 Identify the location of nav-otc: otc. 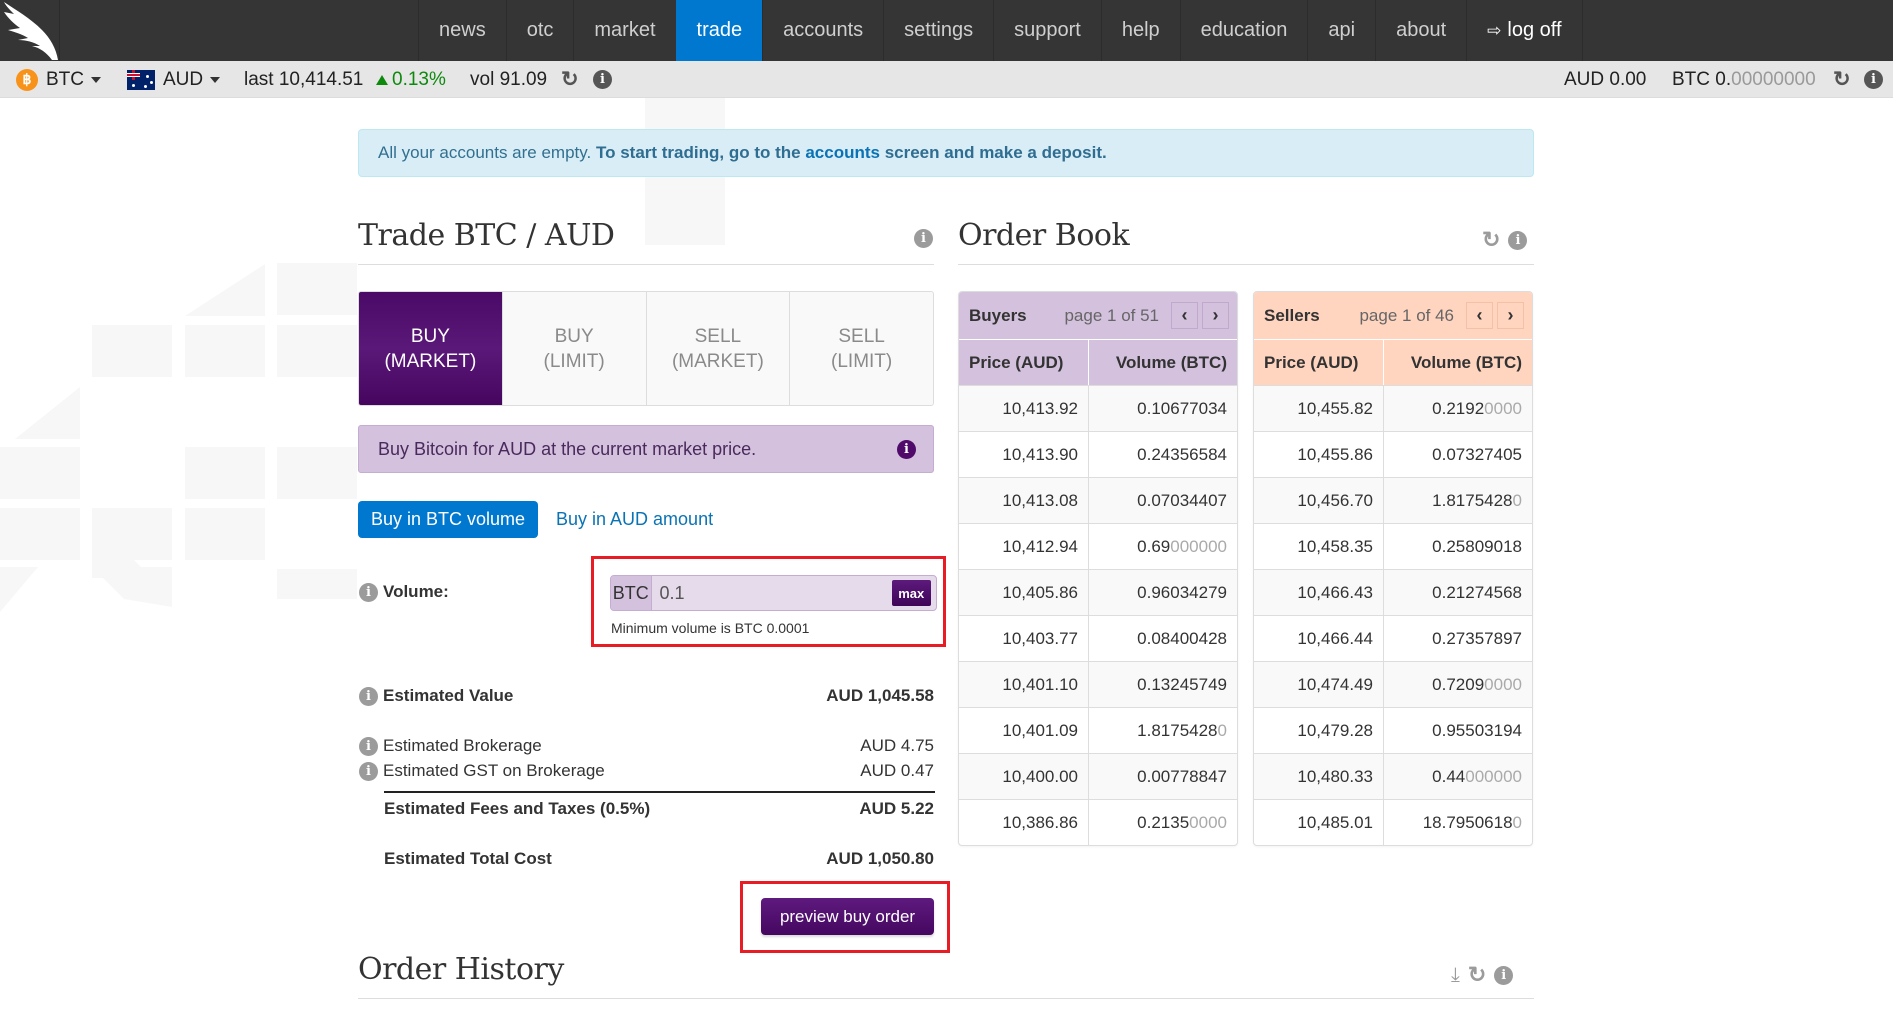
(539, 30).